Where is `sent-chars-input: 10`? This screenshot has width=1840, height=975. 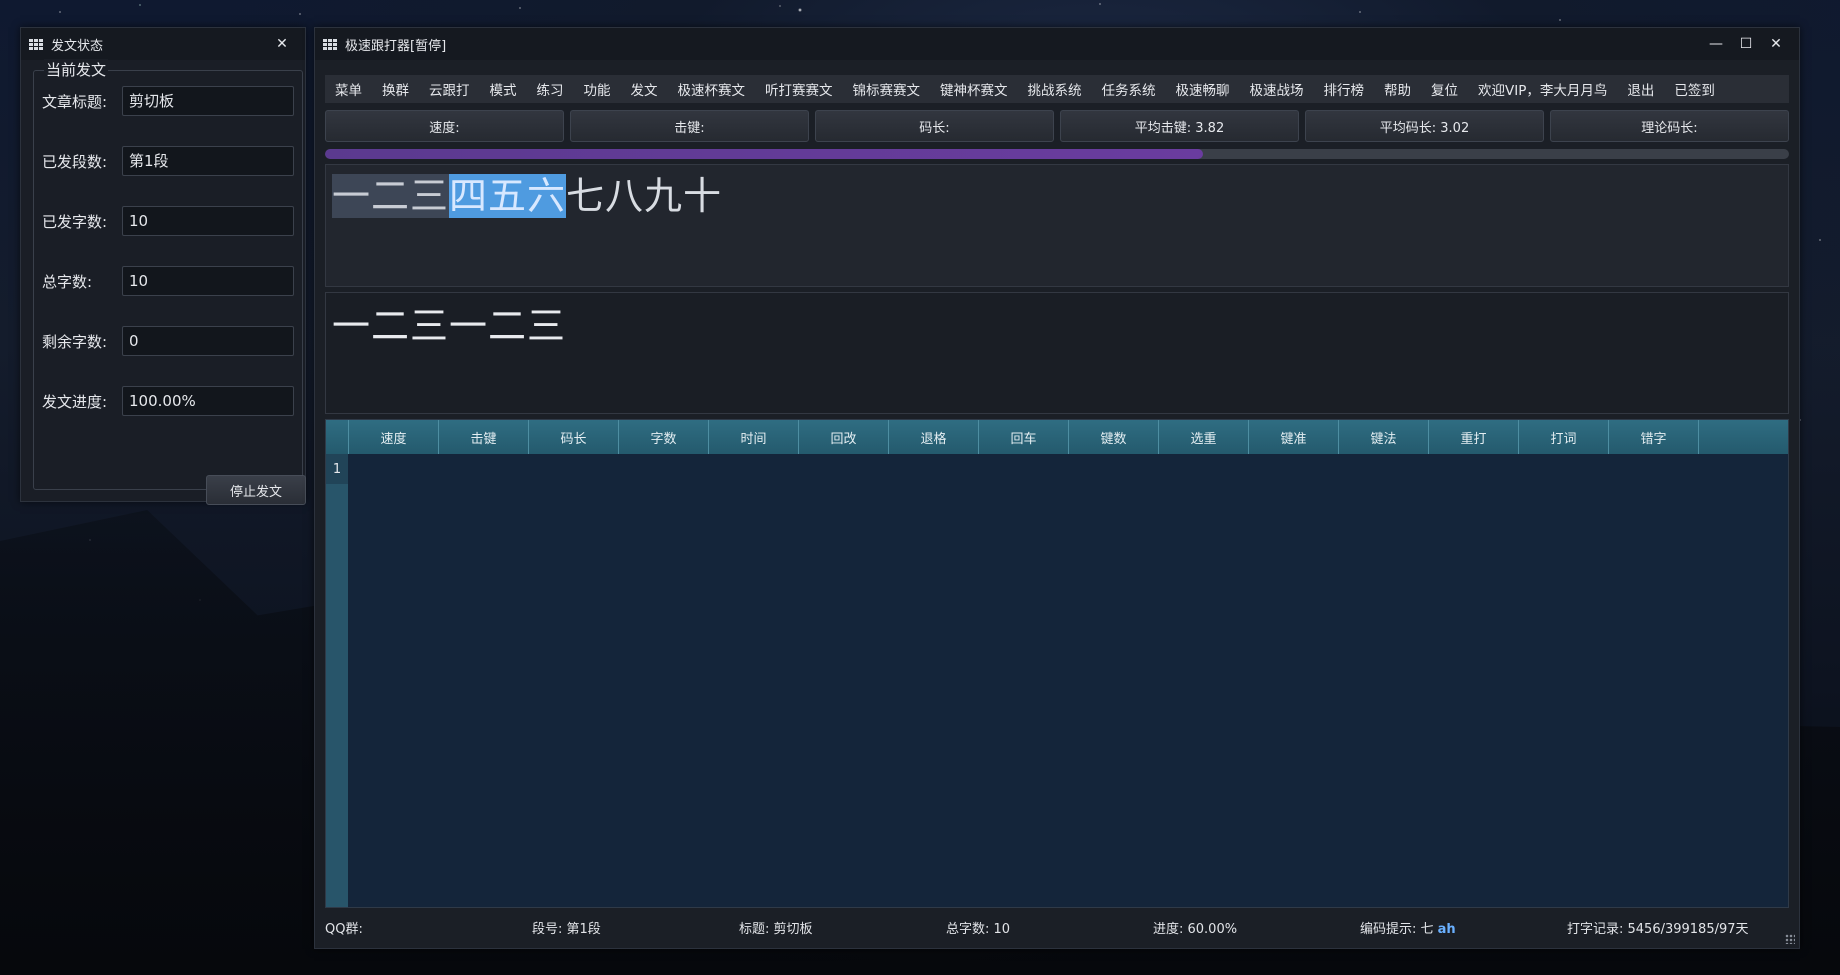 sent-chars-input: 10 is located at coordinates (208, 221).